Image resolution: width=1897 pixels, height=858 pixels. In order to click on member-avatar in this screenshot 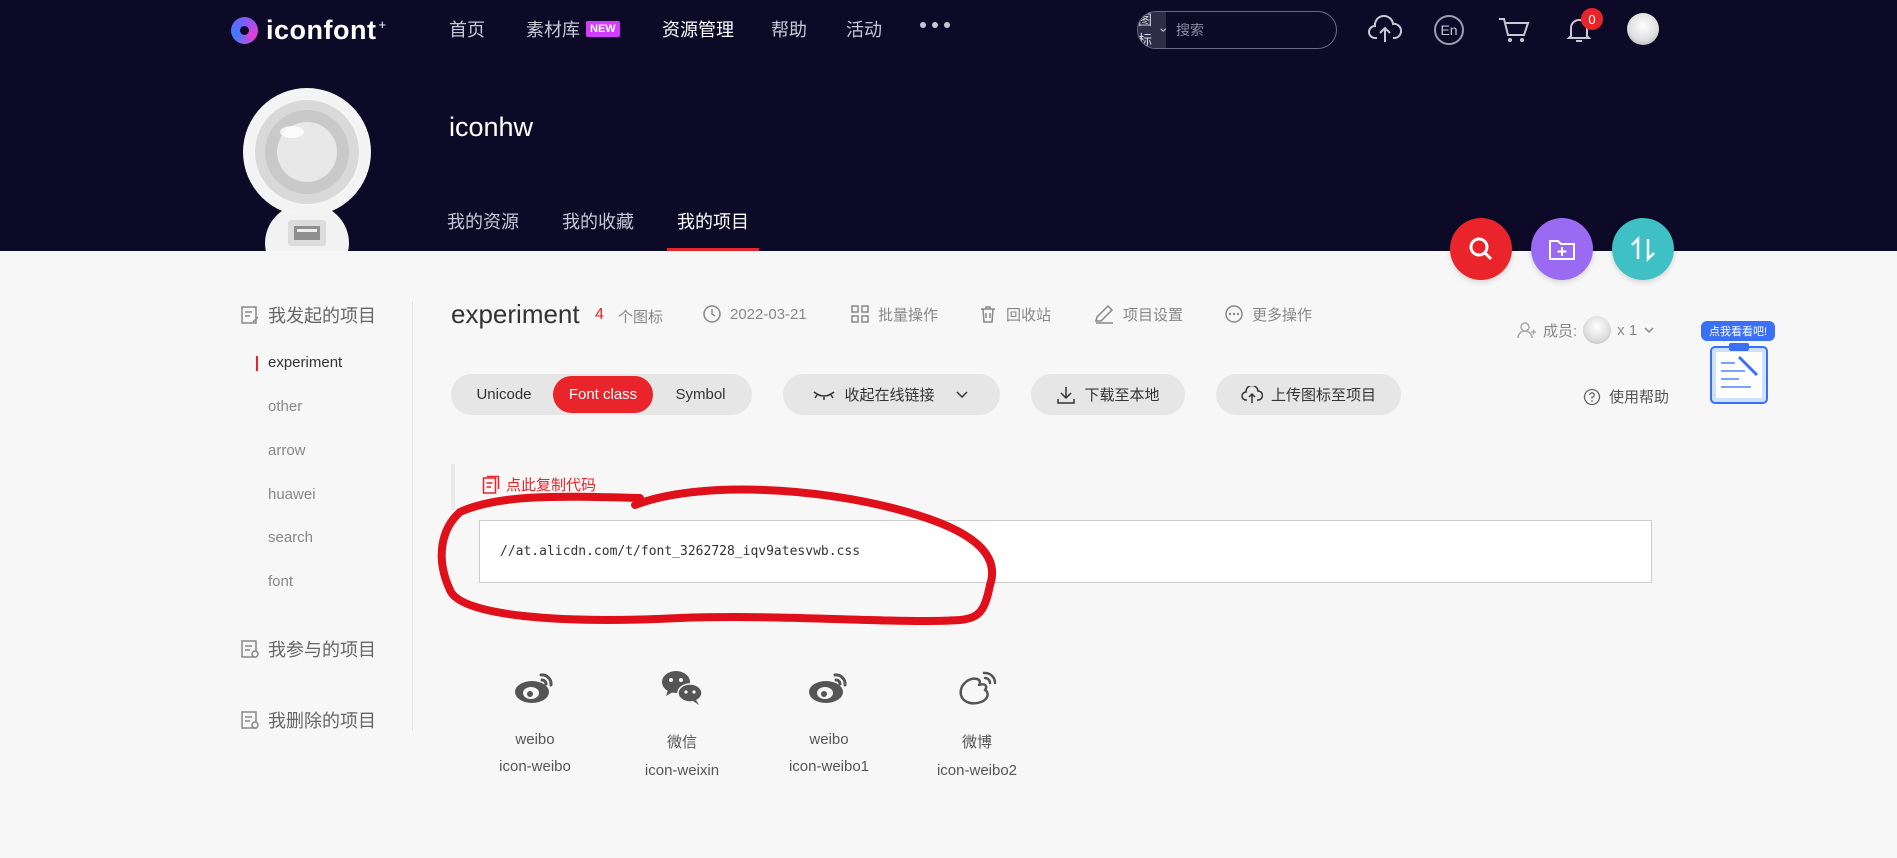, I will do `click(1597, 330)`.